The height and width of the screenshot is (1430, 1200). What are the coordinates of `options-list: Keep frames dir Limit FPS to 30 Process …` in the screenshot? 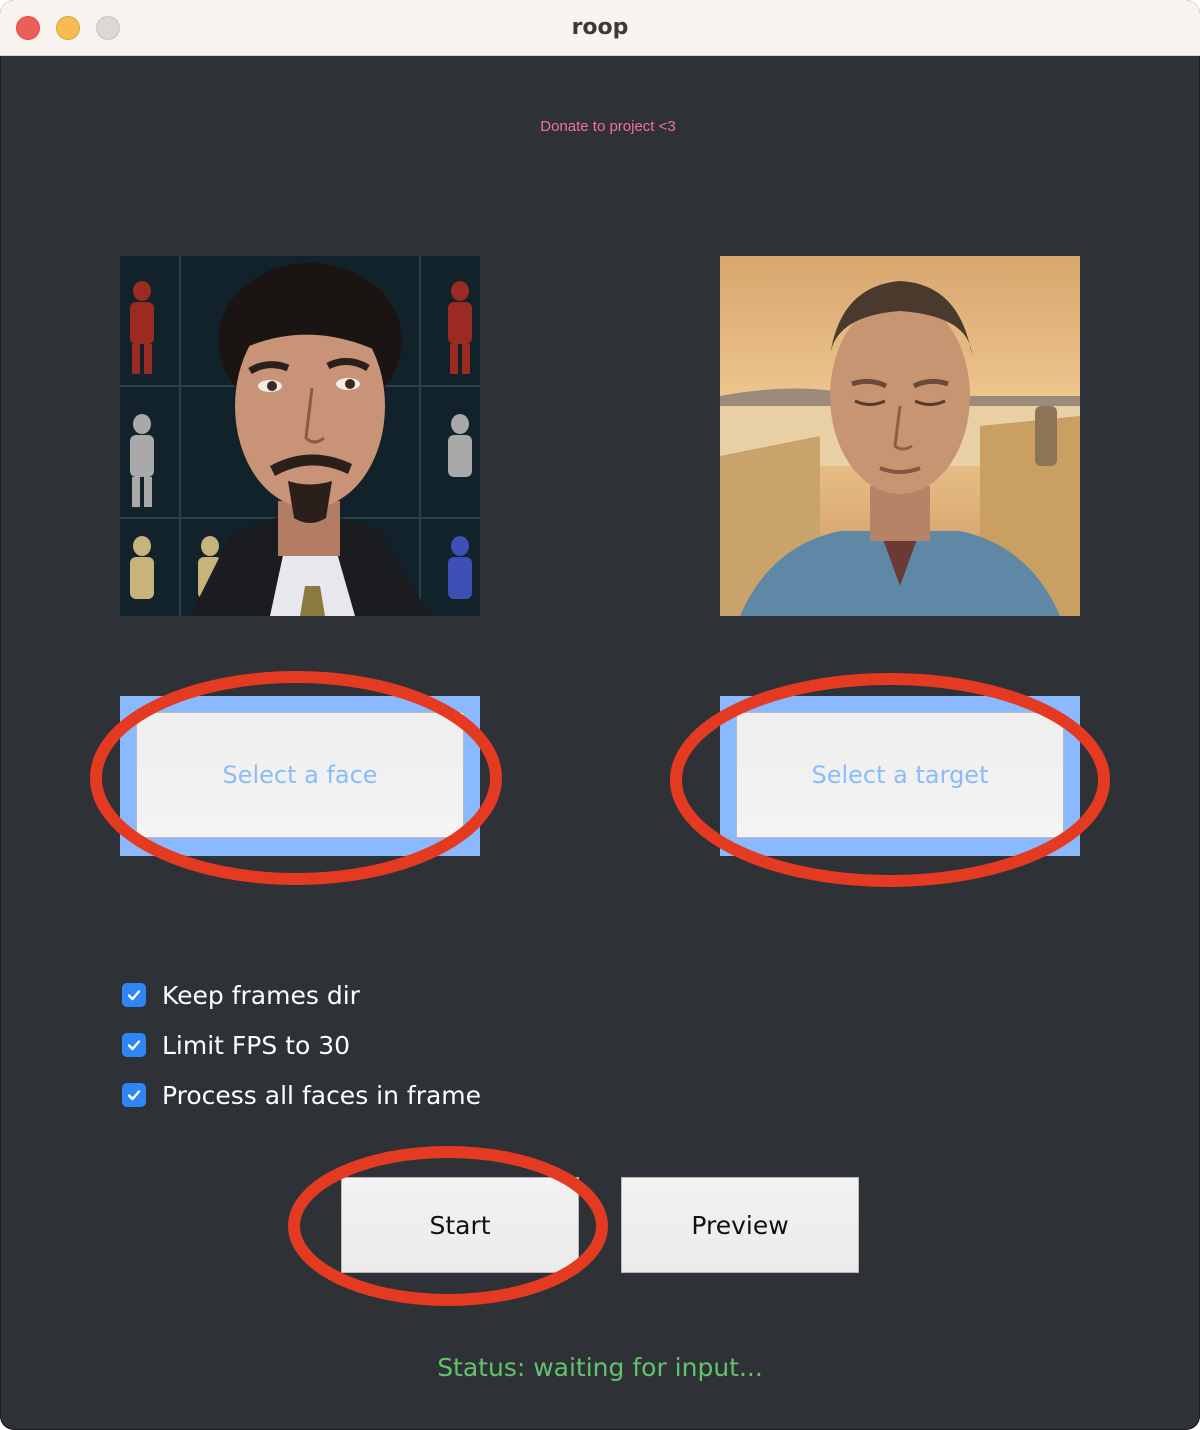 It's located at (301, 1045).